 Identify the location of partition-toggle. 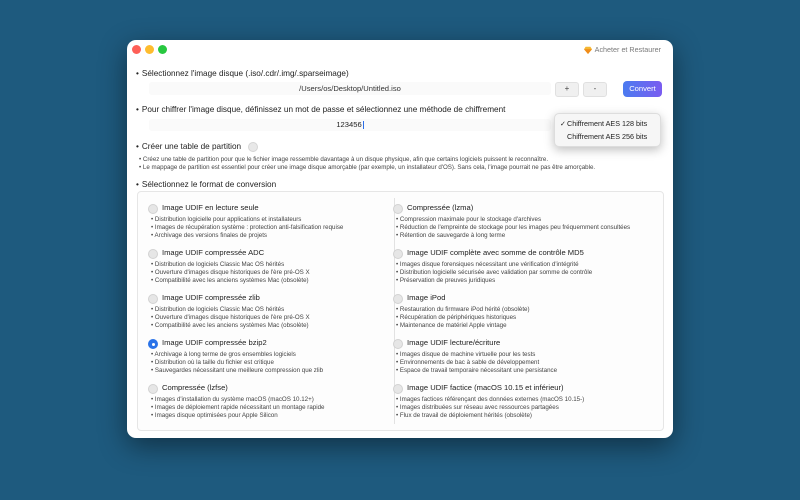
(253, 147).